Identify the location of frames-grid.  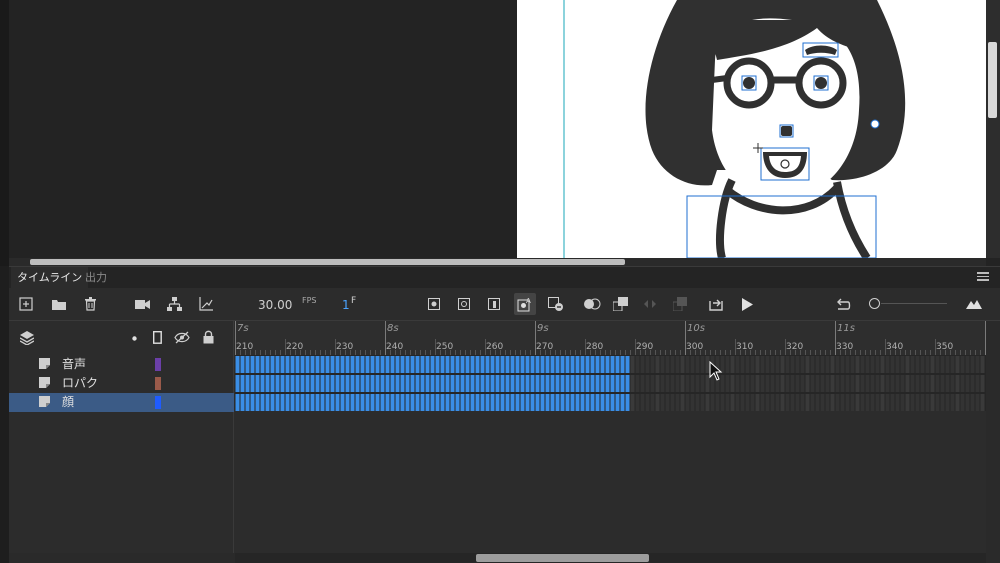
(610, 383).